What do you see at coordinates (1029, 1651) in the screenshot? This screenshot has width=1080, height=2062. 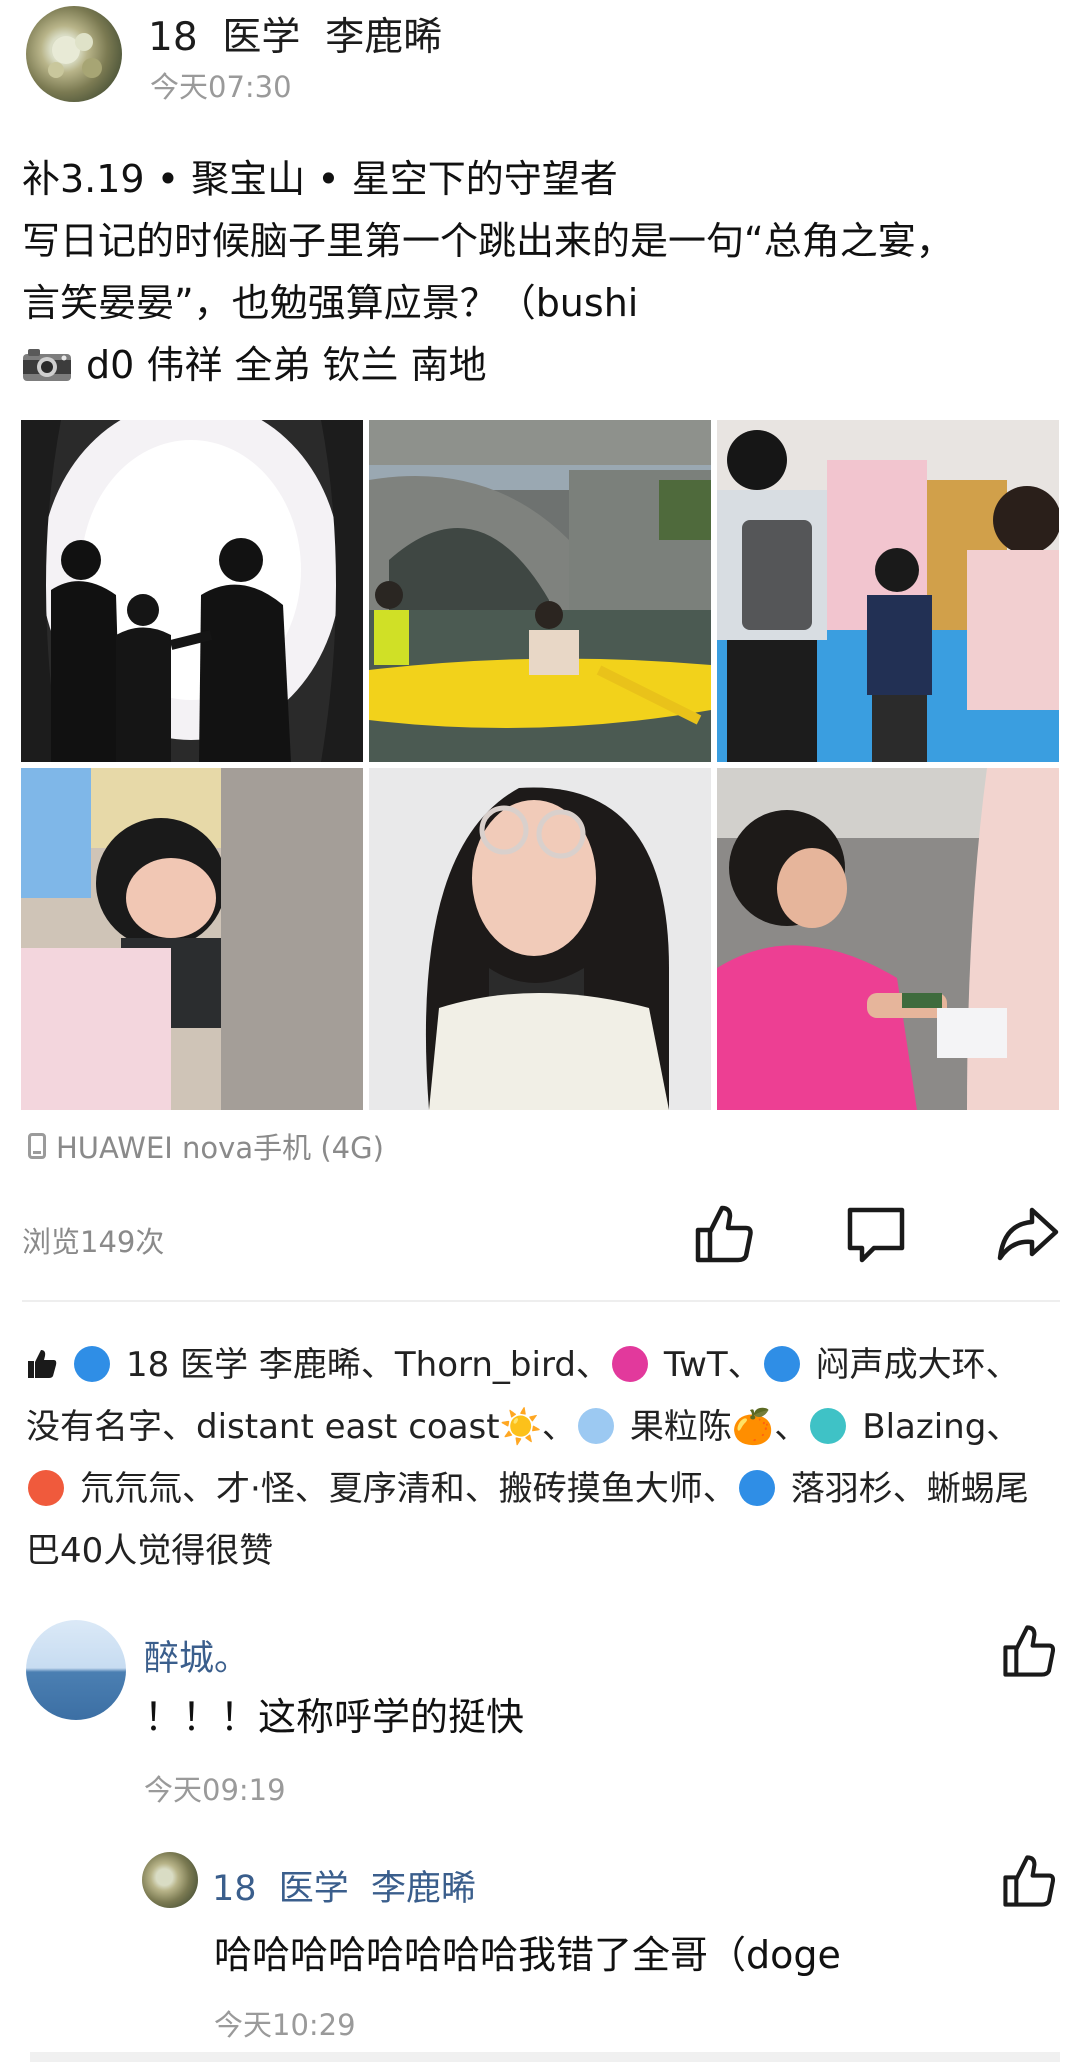 I see `comment-like-icon` at bounding box center [1029, 1651].